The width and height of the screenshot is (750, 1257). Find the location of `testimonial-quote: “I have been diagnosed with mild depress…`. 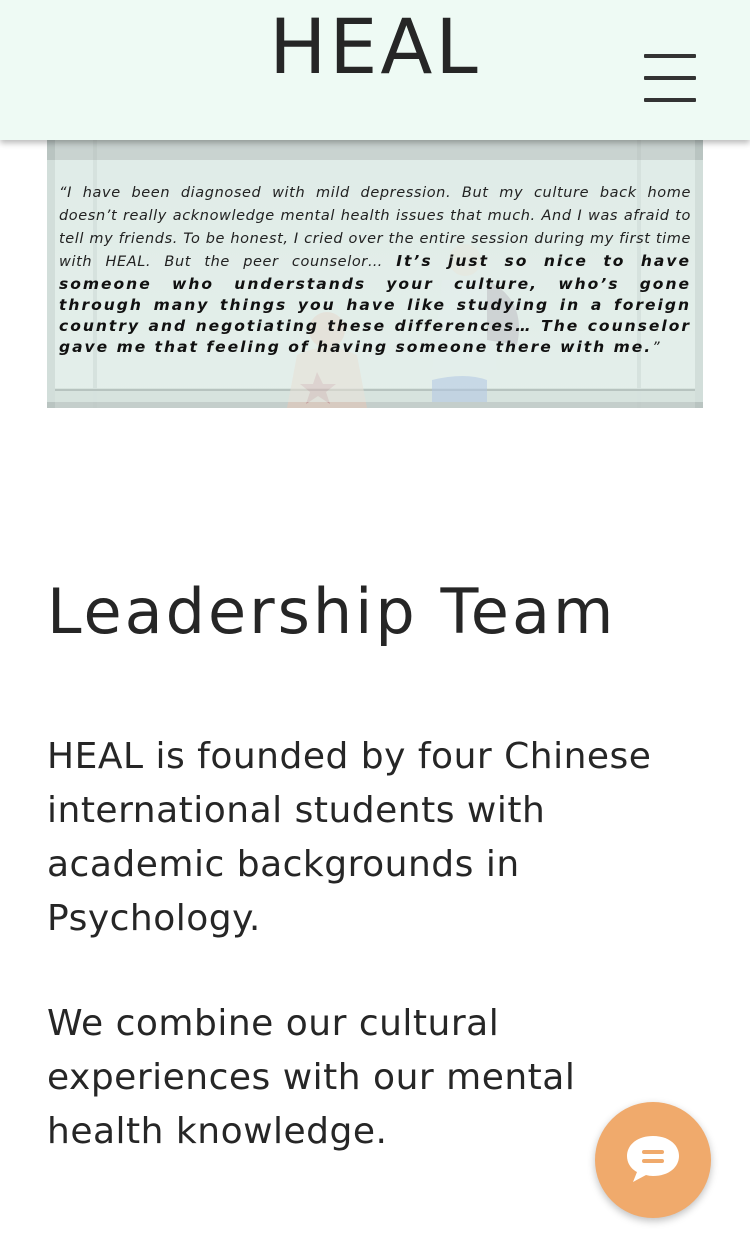

testimonial-quote: “I have been diagnosed with mild depress… is located at coordinates (375, 271).